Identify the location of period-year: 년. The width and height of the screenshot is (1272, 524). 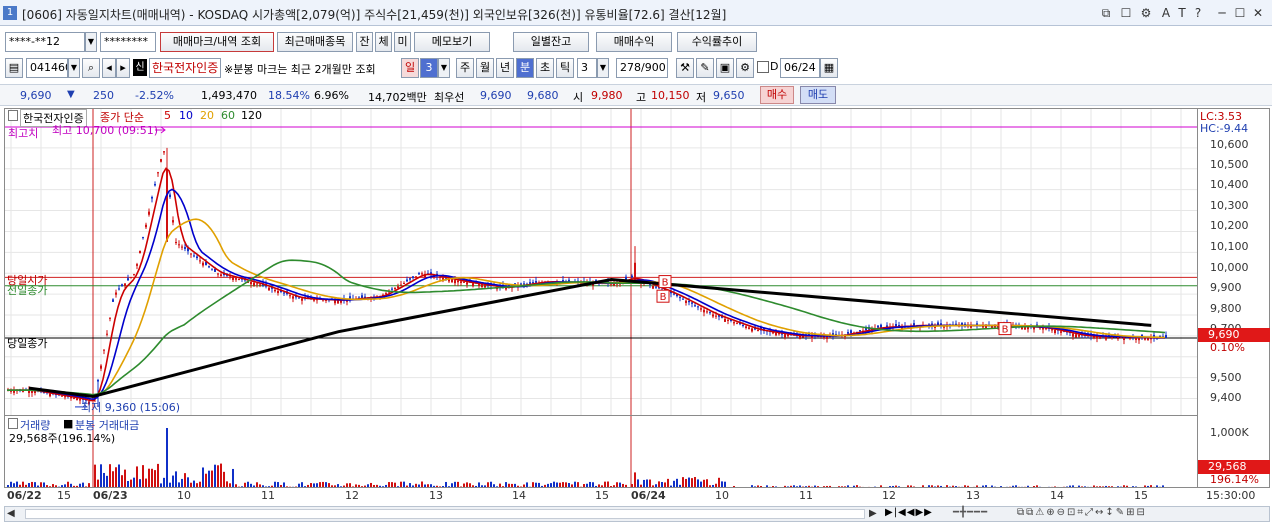
(505, 68).